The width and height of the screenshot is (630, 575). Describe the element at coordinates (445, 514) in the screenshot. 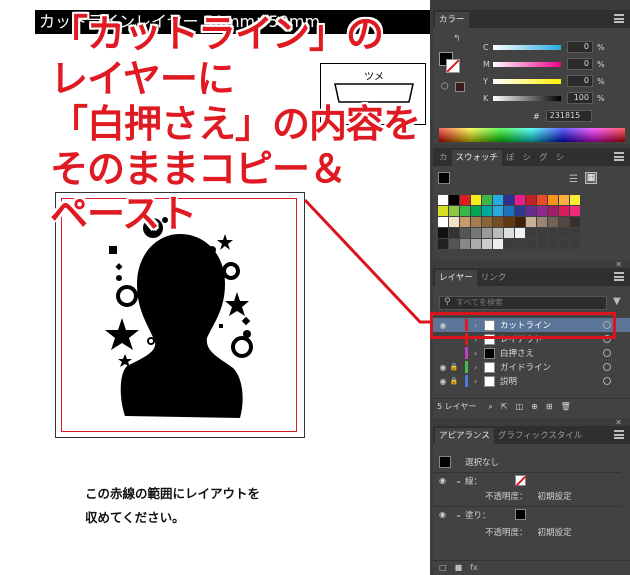

I see `fill-eye-icon: ◉` at that location.